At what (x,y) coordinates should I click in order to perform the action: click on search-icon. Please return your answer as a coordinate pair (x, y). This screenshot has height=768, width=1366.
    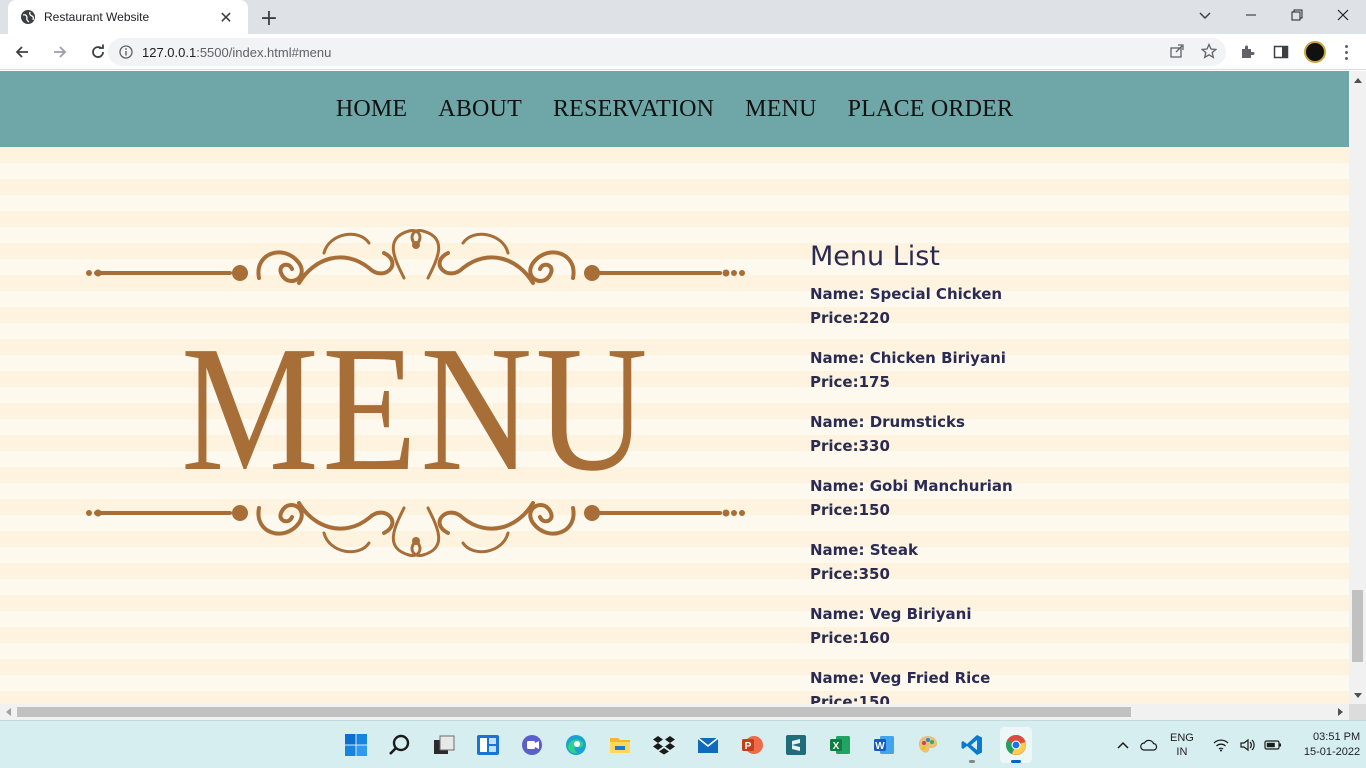
    Looking at the image, I should click on (399, 744).